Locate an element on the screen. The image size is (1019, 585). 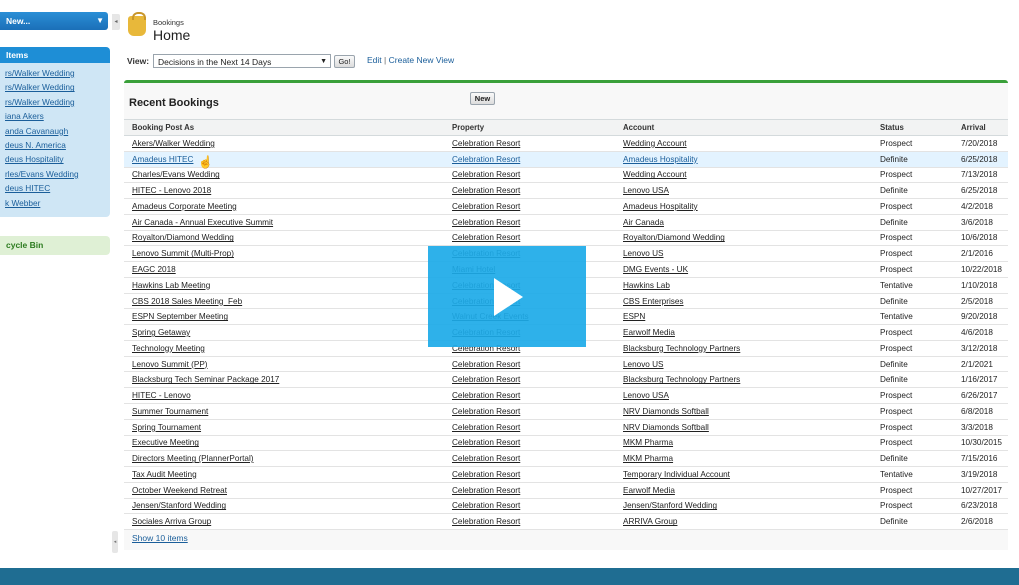
create-new-button: New... ▼ is located at coordinates (54, 21).